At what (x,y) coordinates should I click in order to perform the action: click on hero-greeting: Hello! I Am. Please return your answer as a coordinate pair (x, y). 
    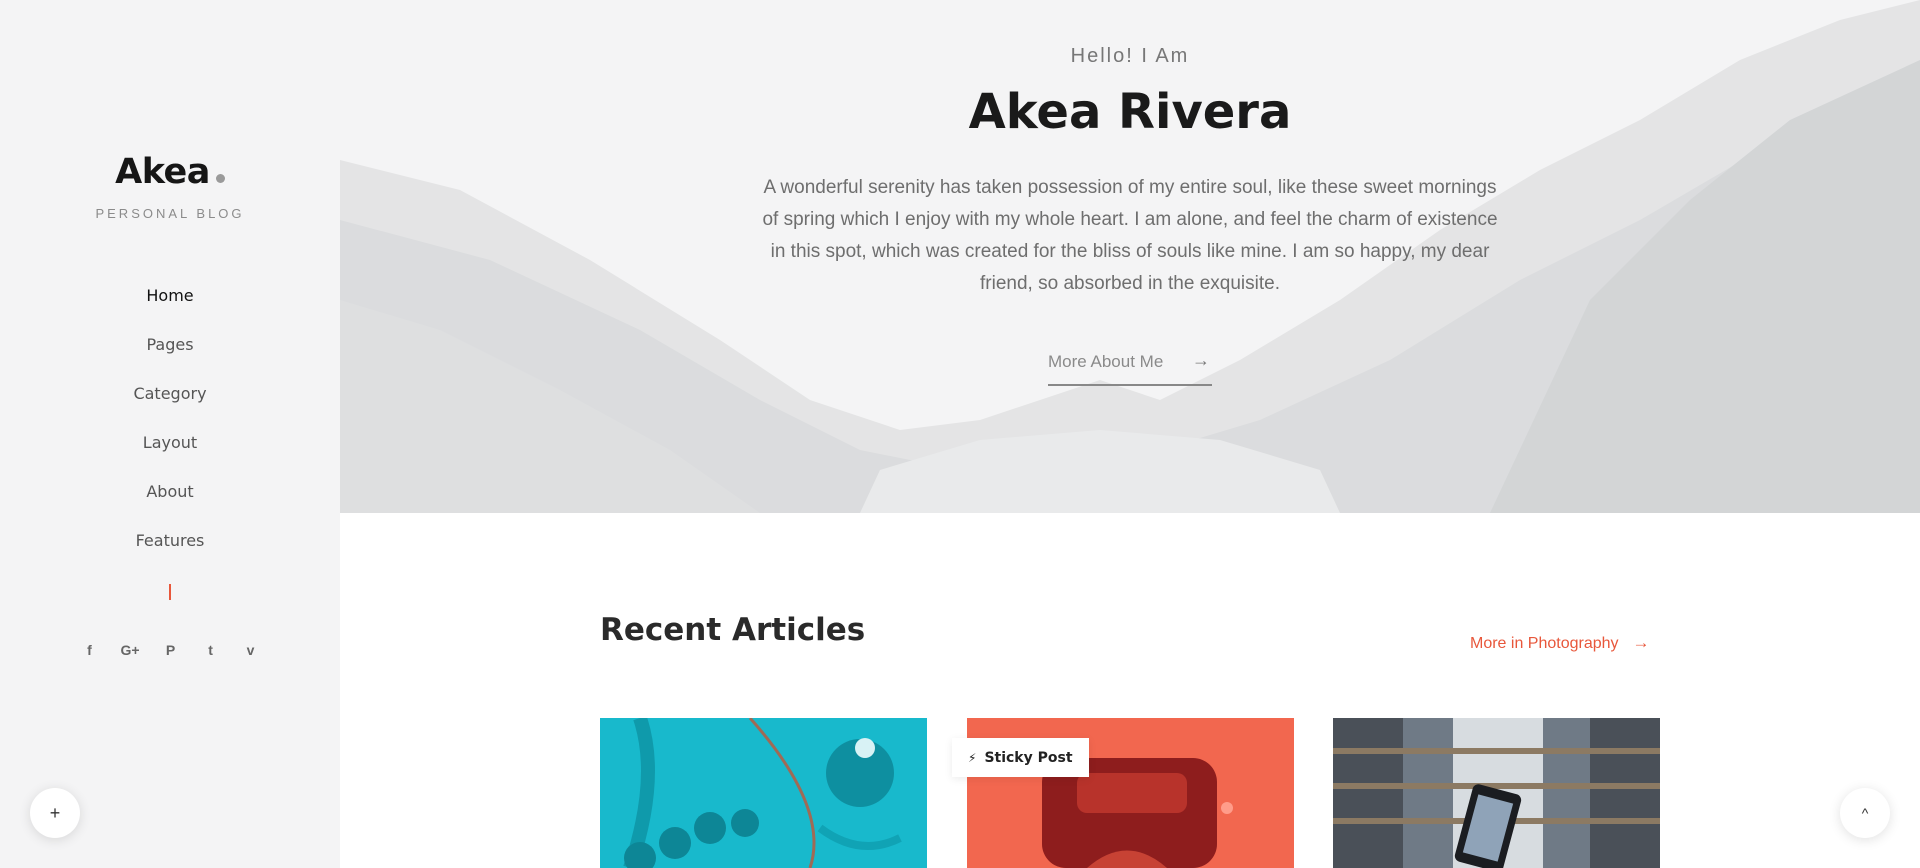
    Looking at the image, I should click on (1130, 56).